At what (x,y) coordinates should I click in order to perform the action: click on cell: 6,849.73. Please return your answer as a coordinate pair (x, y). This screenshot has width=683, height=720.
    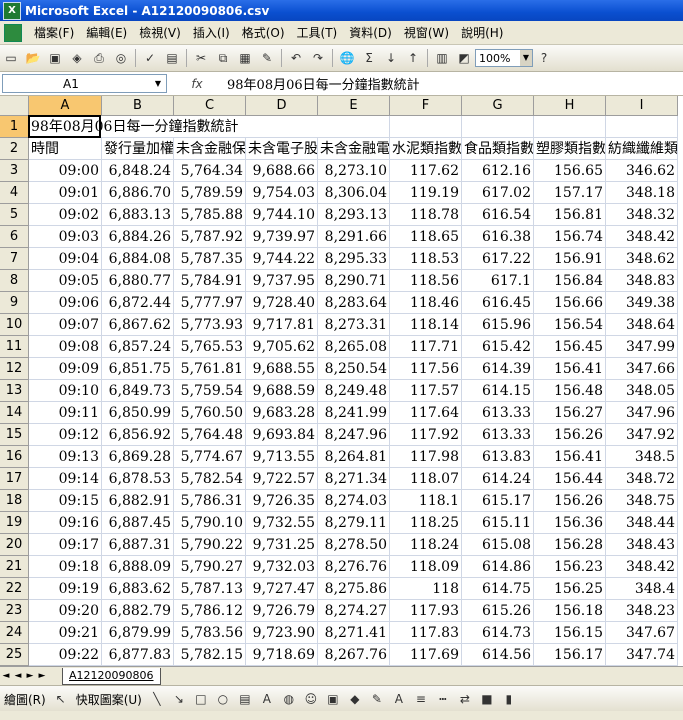
    Looking at the image, I should click on (138, 391).